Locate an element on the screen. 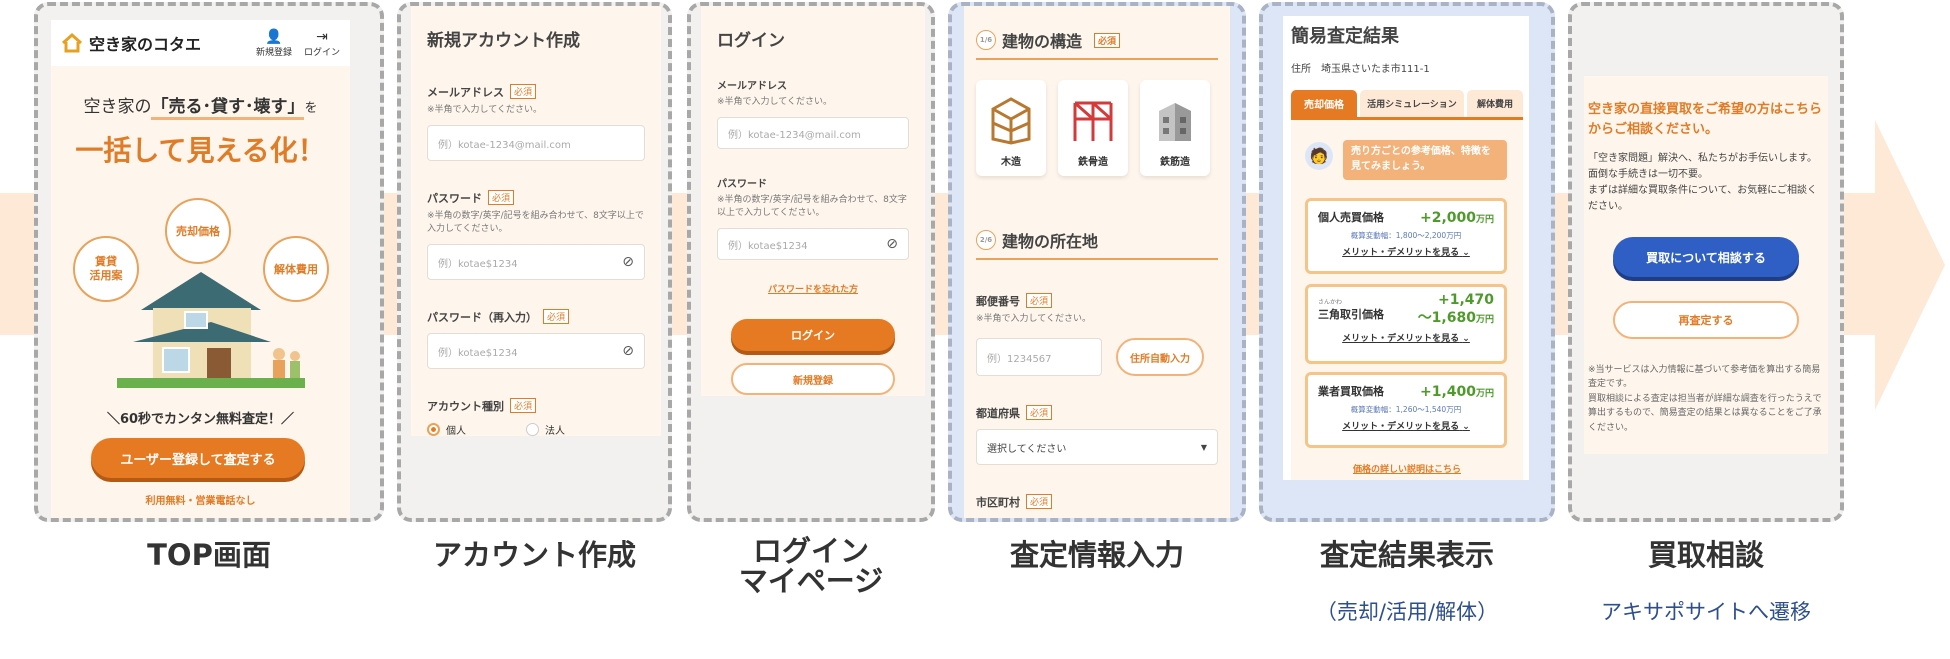 Image resolution: width=1950 pixels, height=659 pixels. result-tabs: 売却価格 活用シミュレーション 解体費用 is located at coordinates (1407, 105).